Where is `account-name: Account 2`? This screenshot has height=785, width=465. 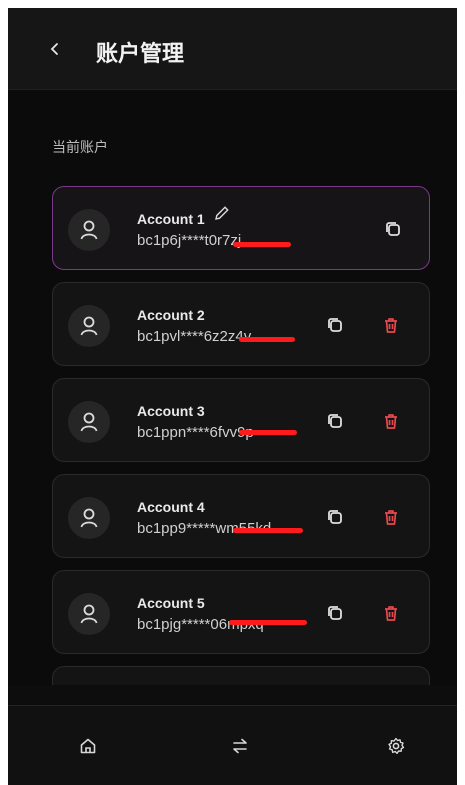
account-name: Account 2 is located at coordinates (171, 315).